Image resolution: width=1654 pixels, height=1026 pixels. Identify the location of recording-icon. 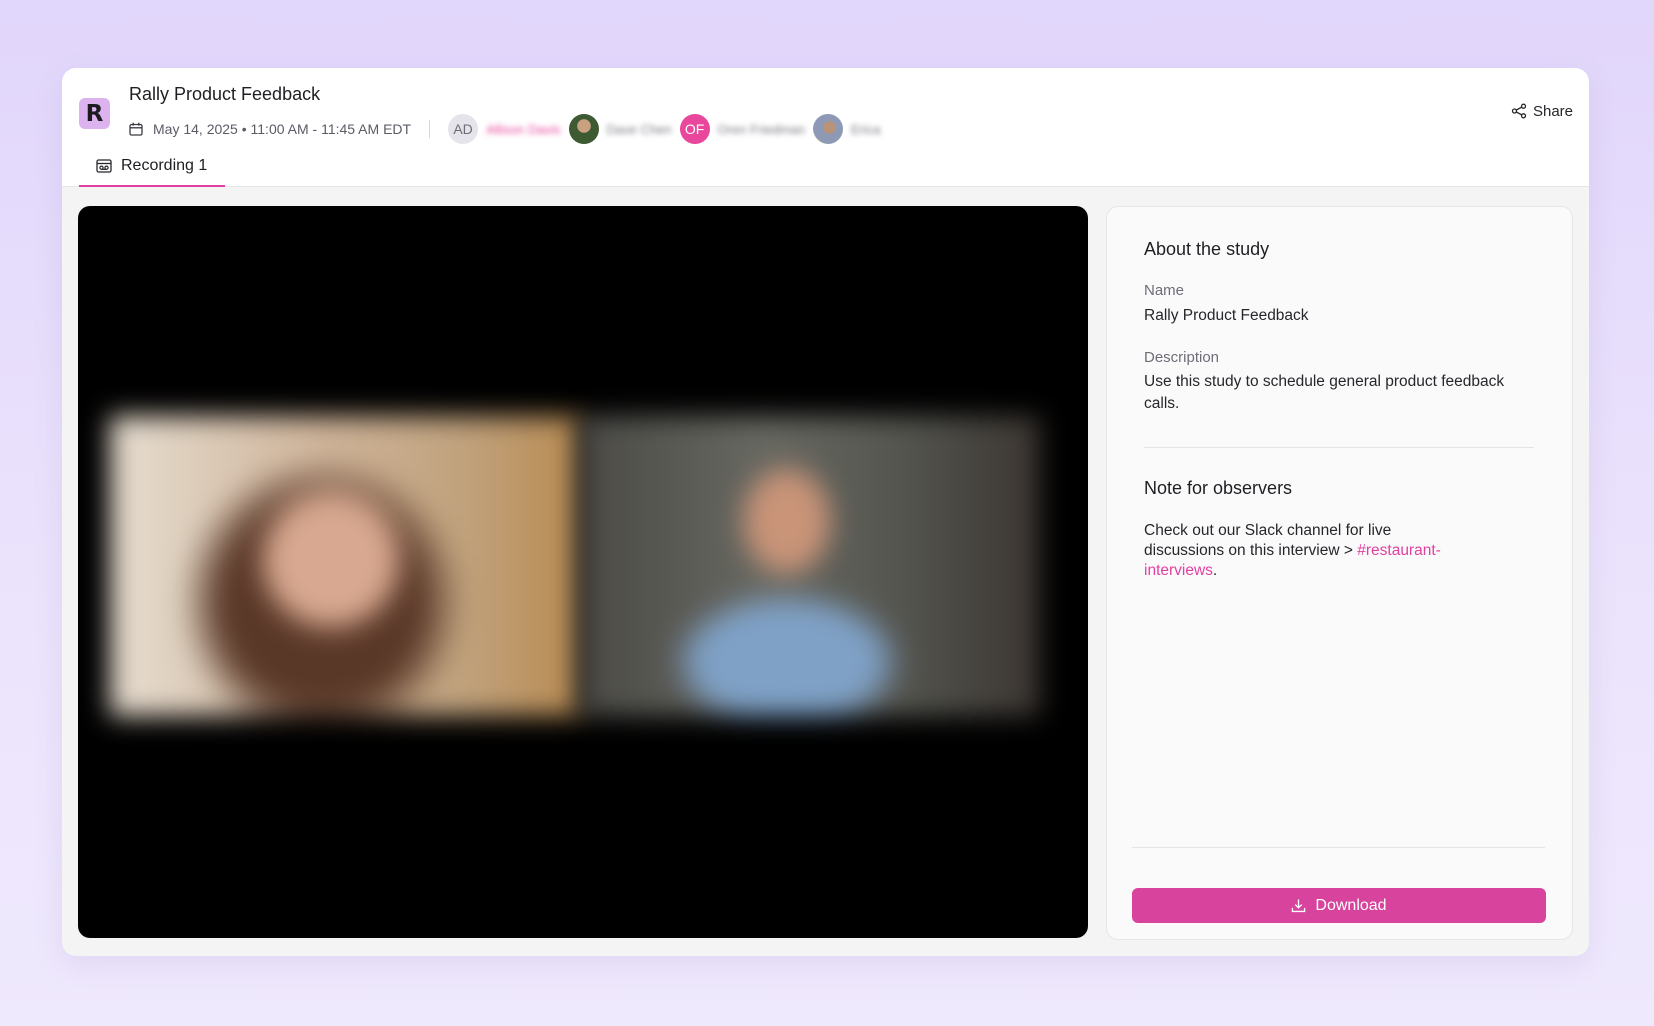
(104, 166).